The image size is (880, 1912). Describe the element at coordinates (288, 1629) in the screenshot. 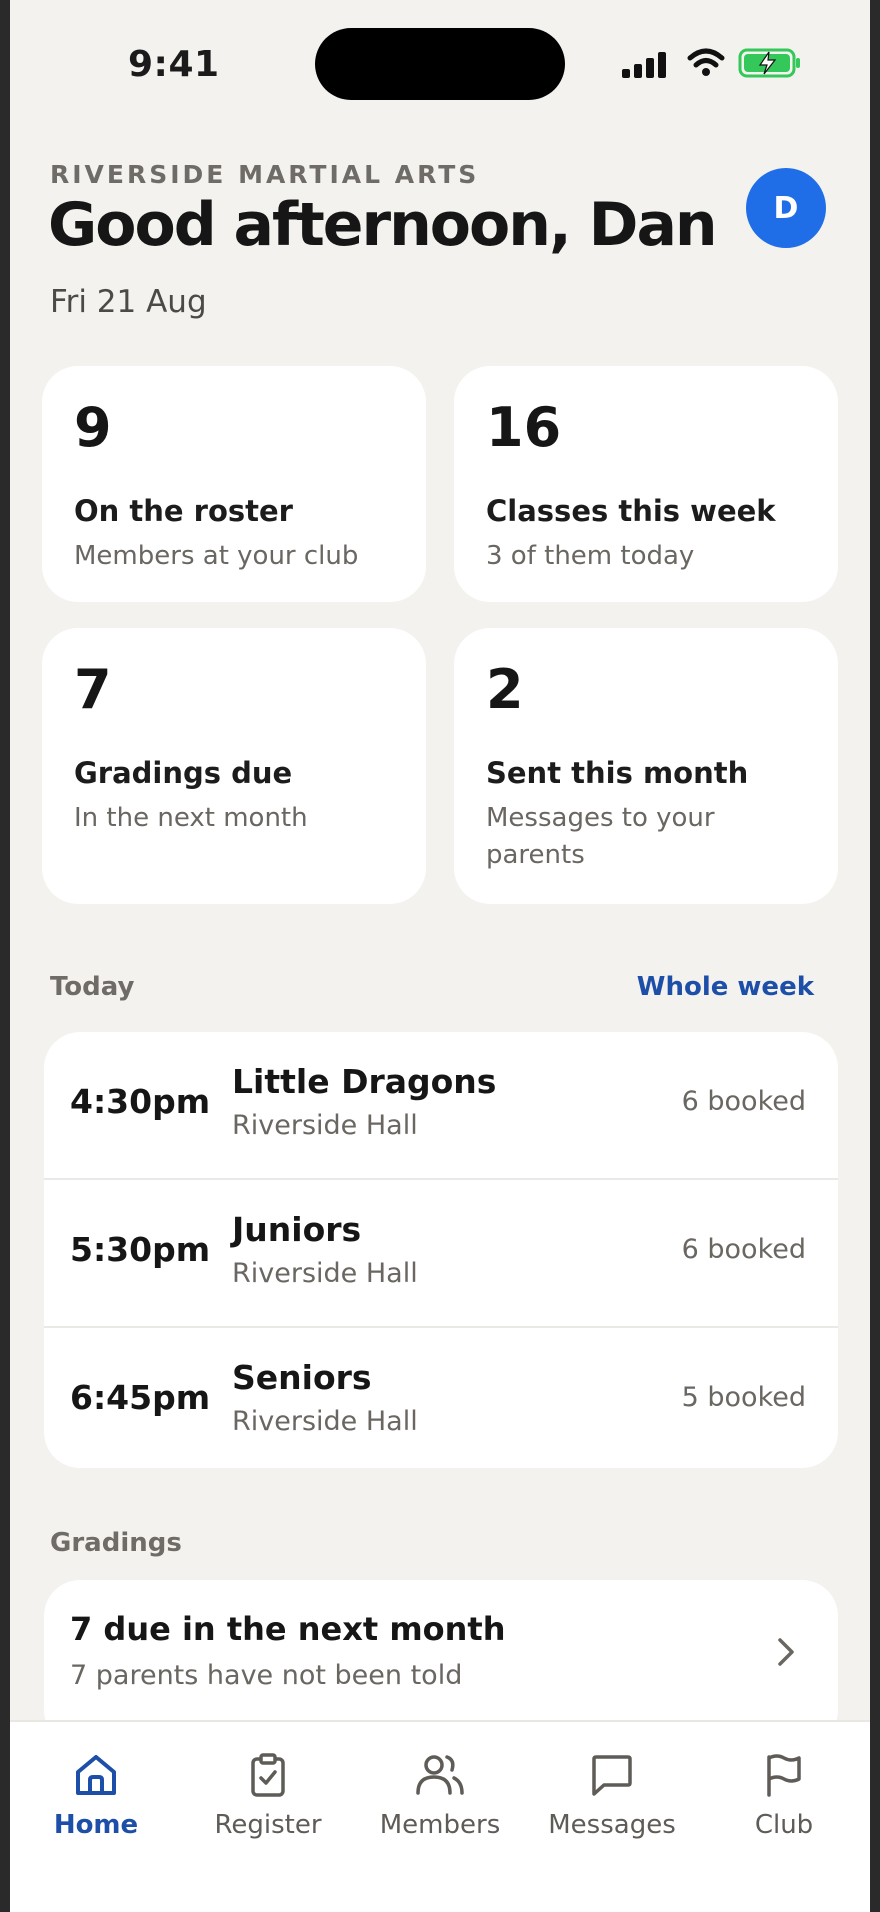

I see `gradings-summary: 7 due in the next month` at that location.